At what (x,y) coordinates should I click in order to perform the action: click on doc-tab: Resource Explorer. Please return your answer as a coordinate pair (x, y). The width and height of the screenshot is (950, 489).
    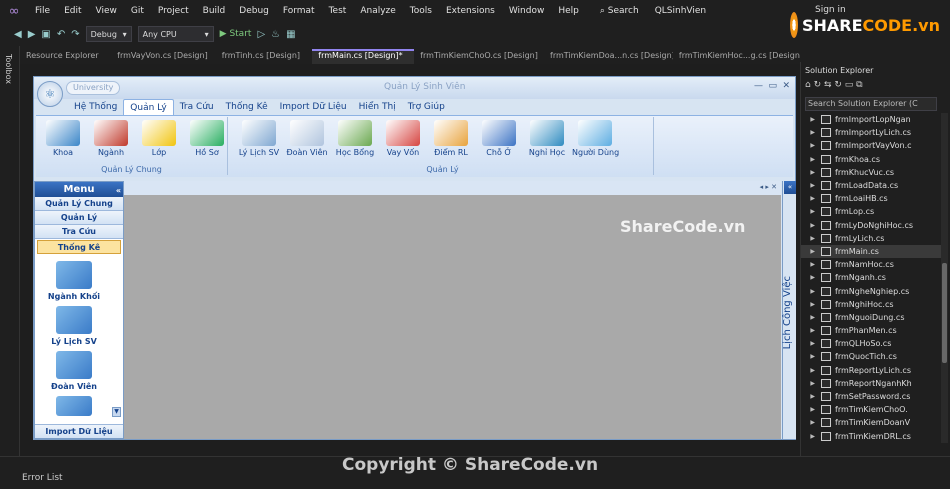
    Looking at the image, I should click on (65, 56).